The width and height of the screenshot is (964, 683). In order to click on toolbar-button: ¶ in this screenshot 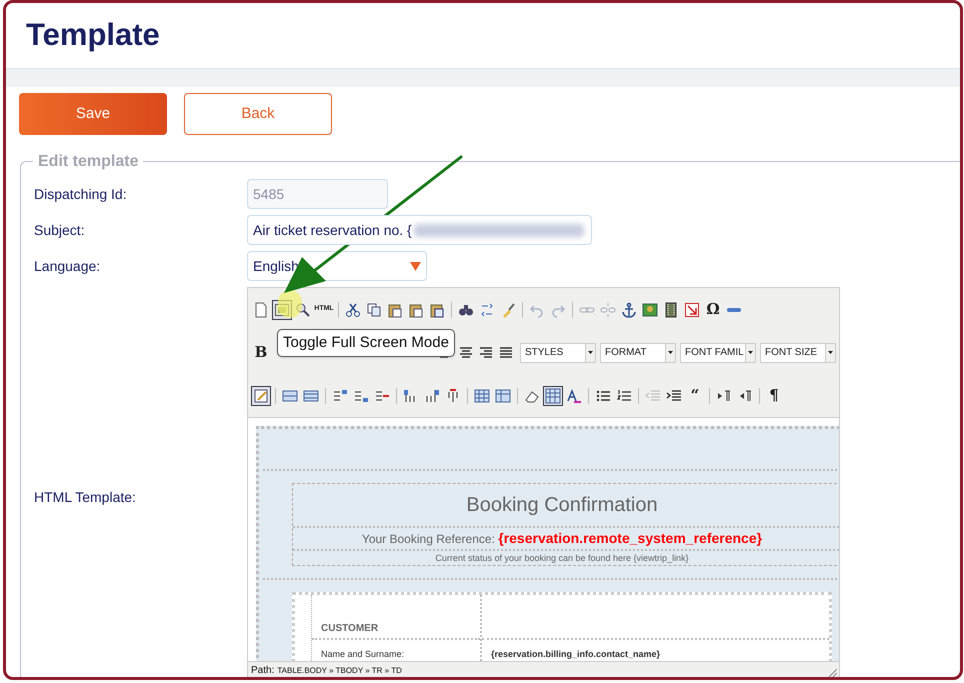, I will do `click(774, 396)`.